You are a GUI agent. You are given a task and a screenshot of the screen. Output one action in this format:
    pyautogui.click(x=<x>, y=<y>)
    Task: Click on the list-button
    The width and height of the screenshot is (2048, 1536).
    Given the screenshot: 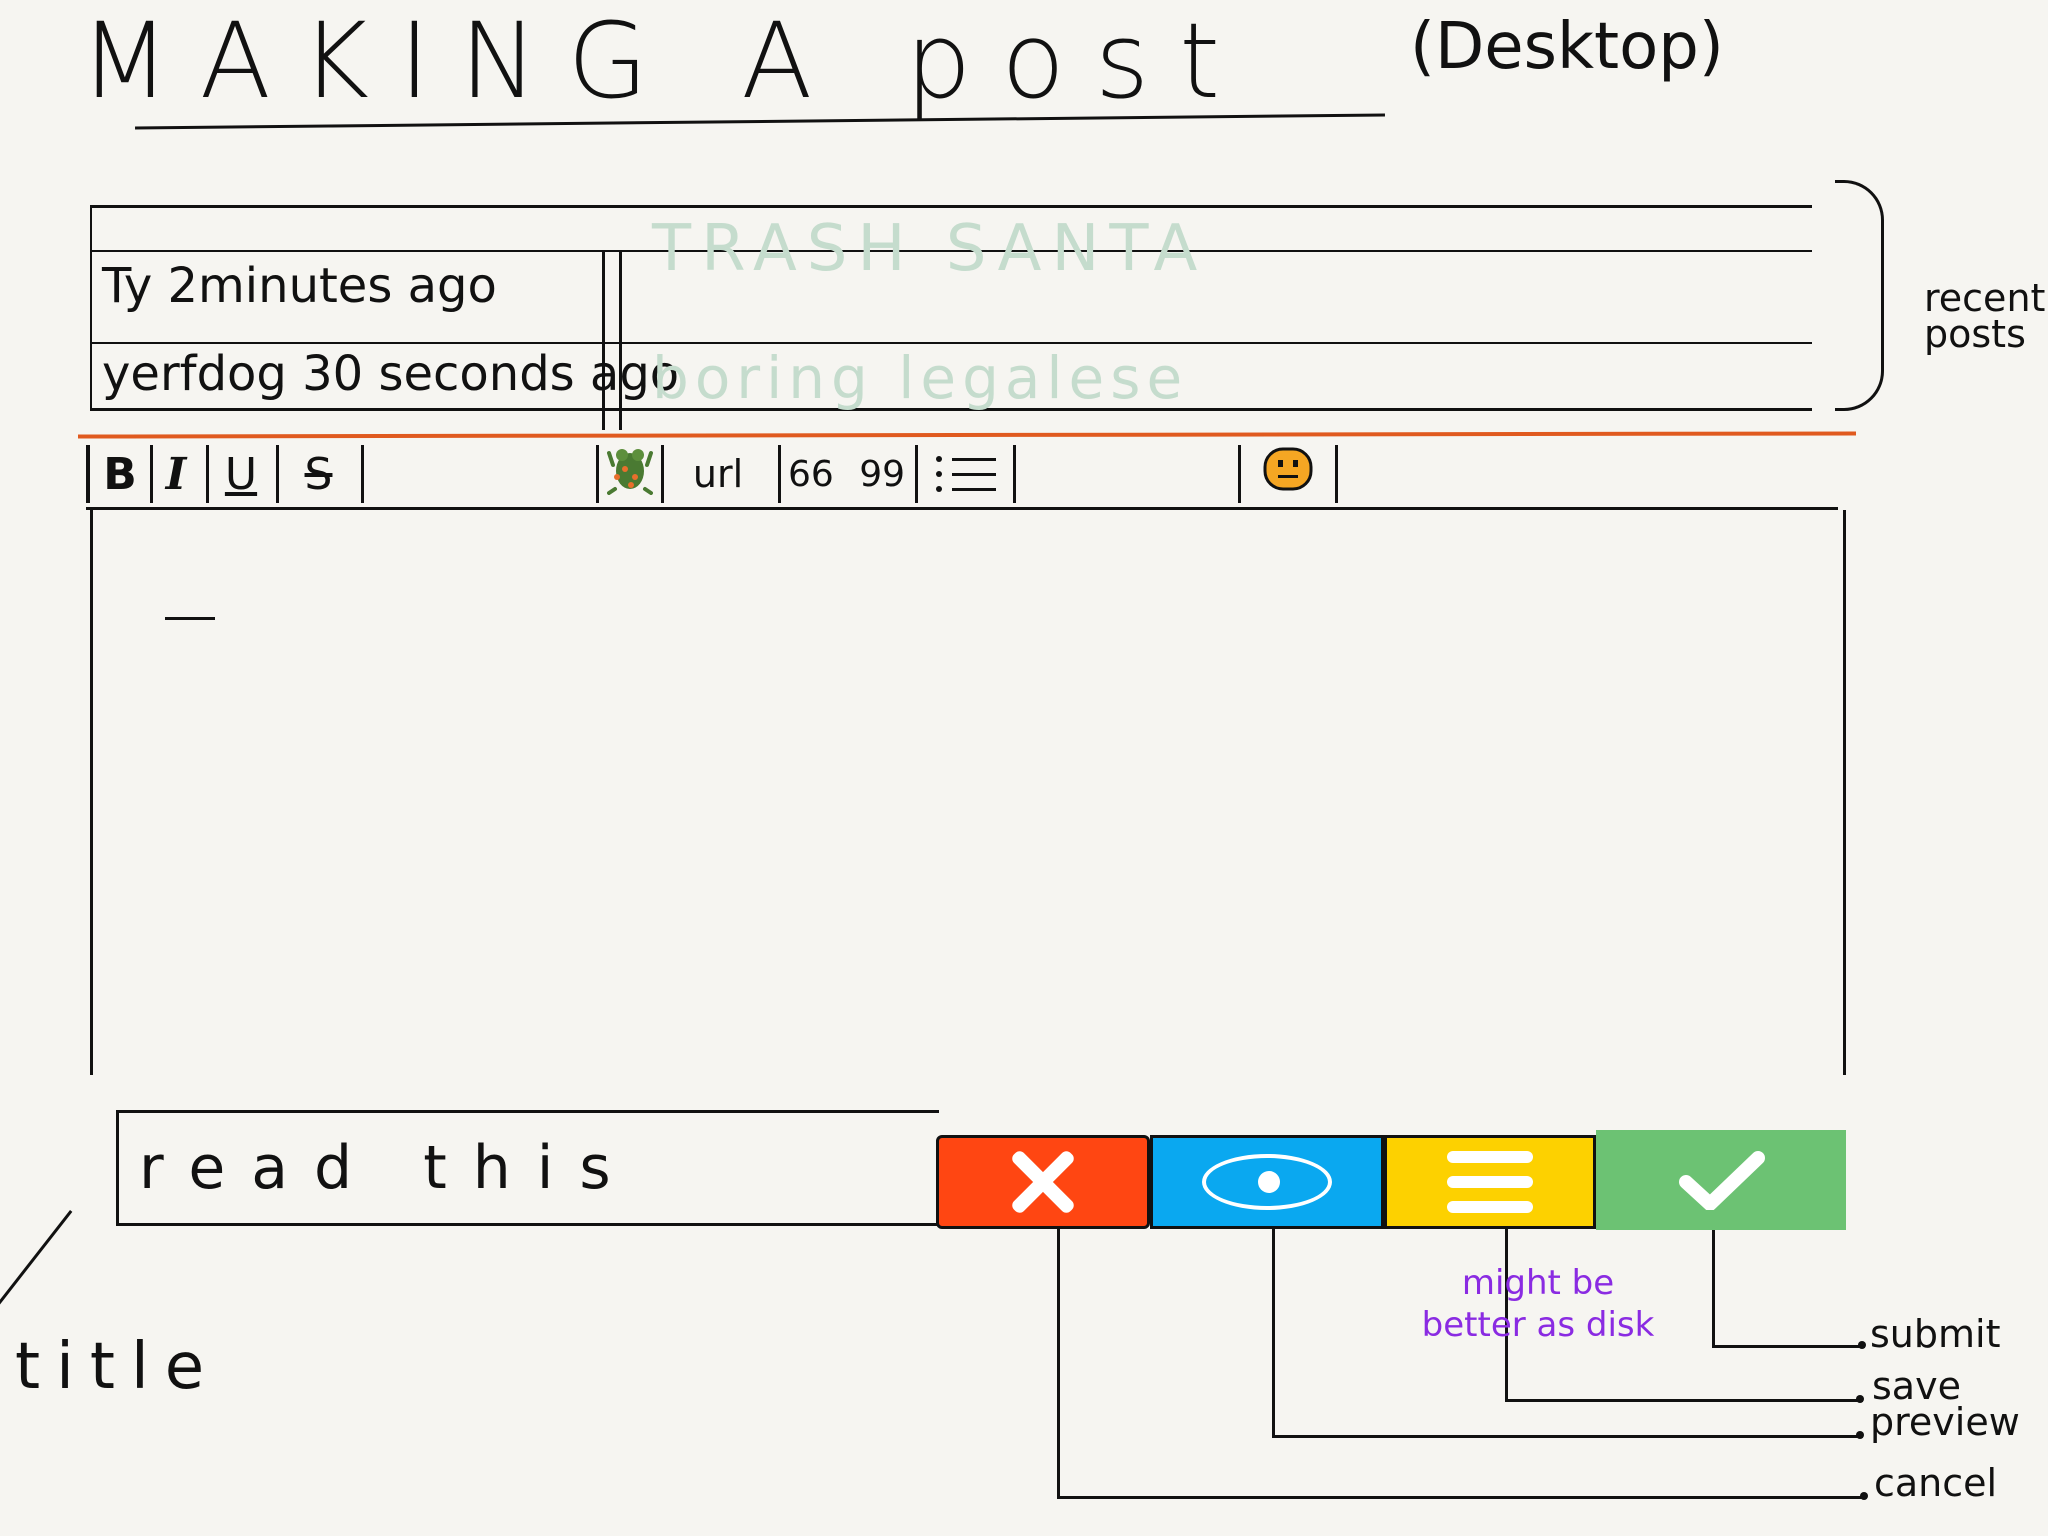 What is the action you would take?
    pyautogui.click(x=967, y=474)
    